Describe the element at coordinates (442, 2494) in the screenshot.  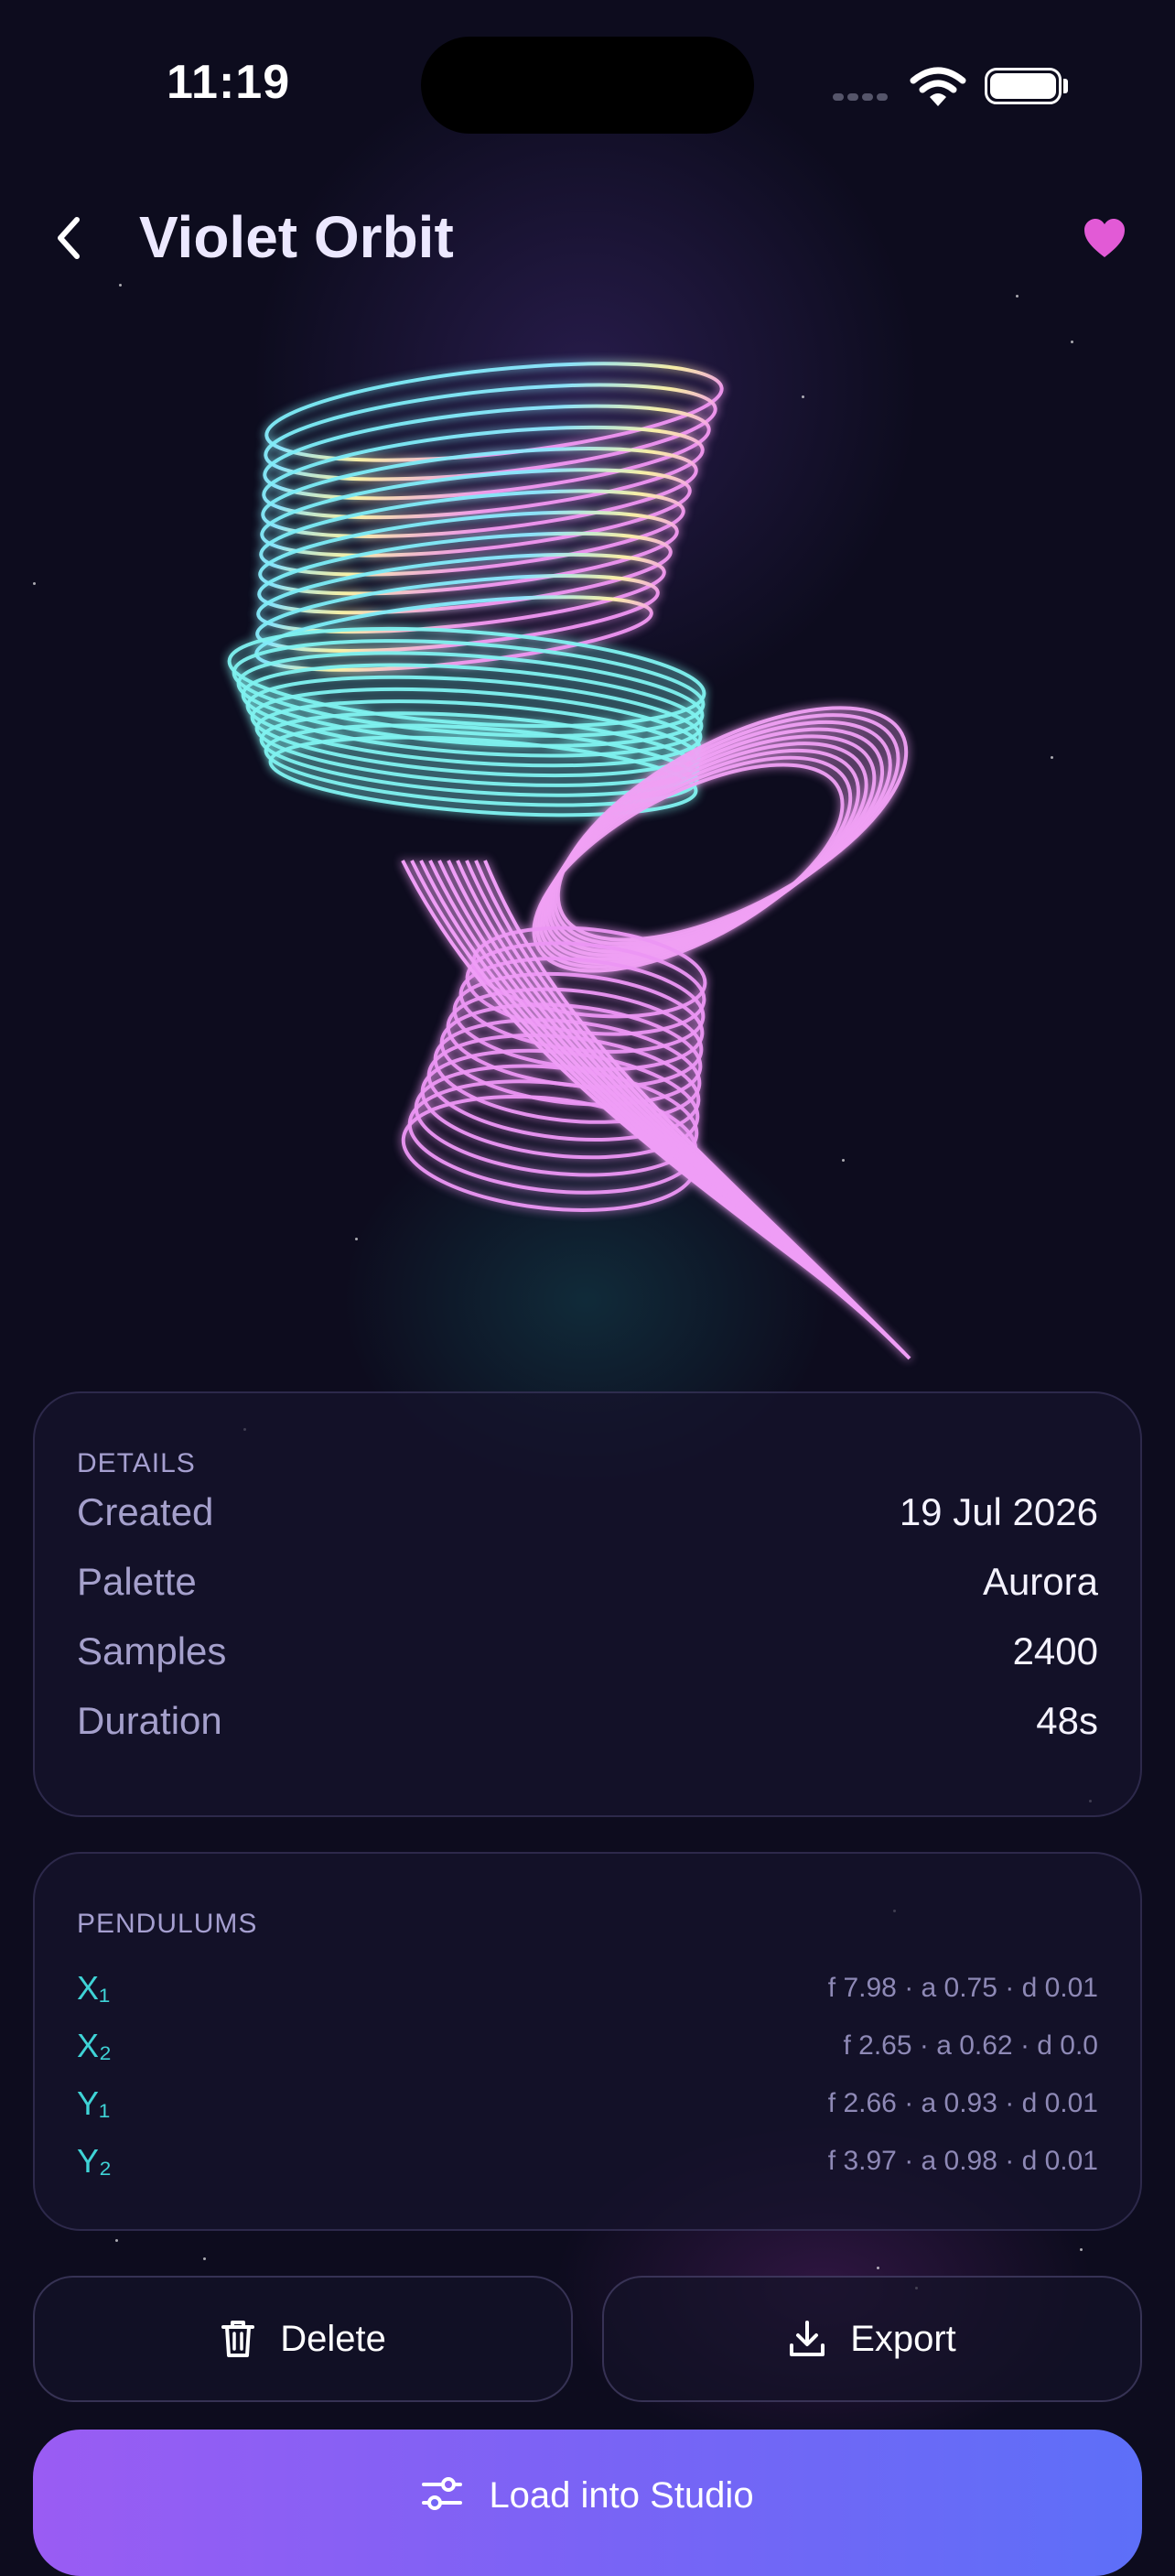
I see `sliders-icon` at that location.